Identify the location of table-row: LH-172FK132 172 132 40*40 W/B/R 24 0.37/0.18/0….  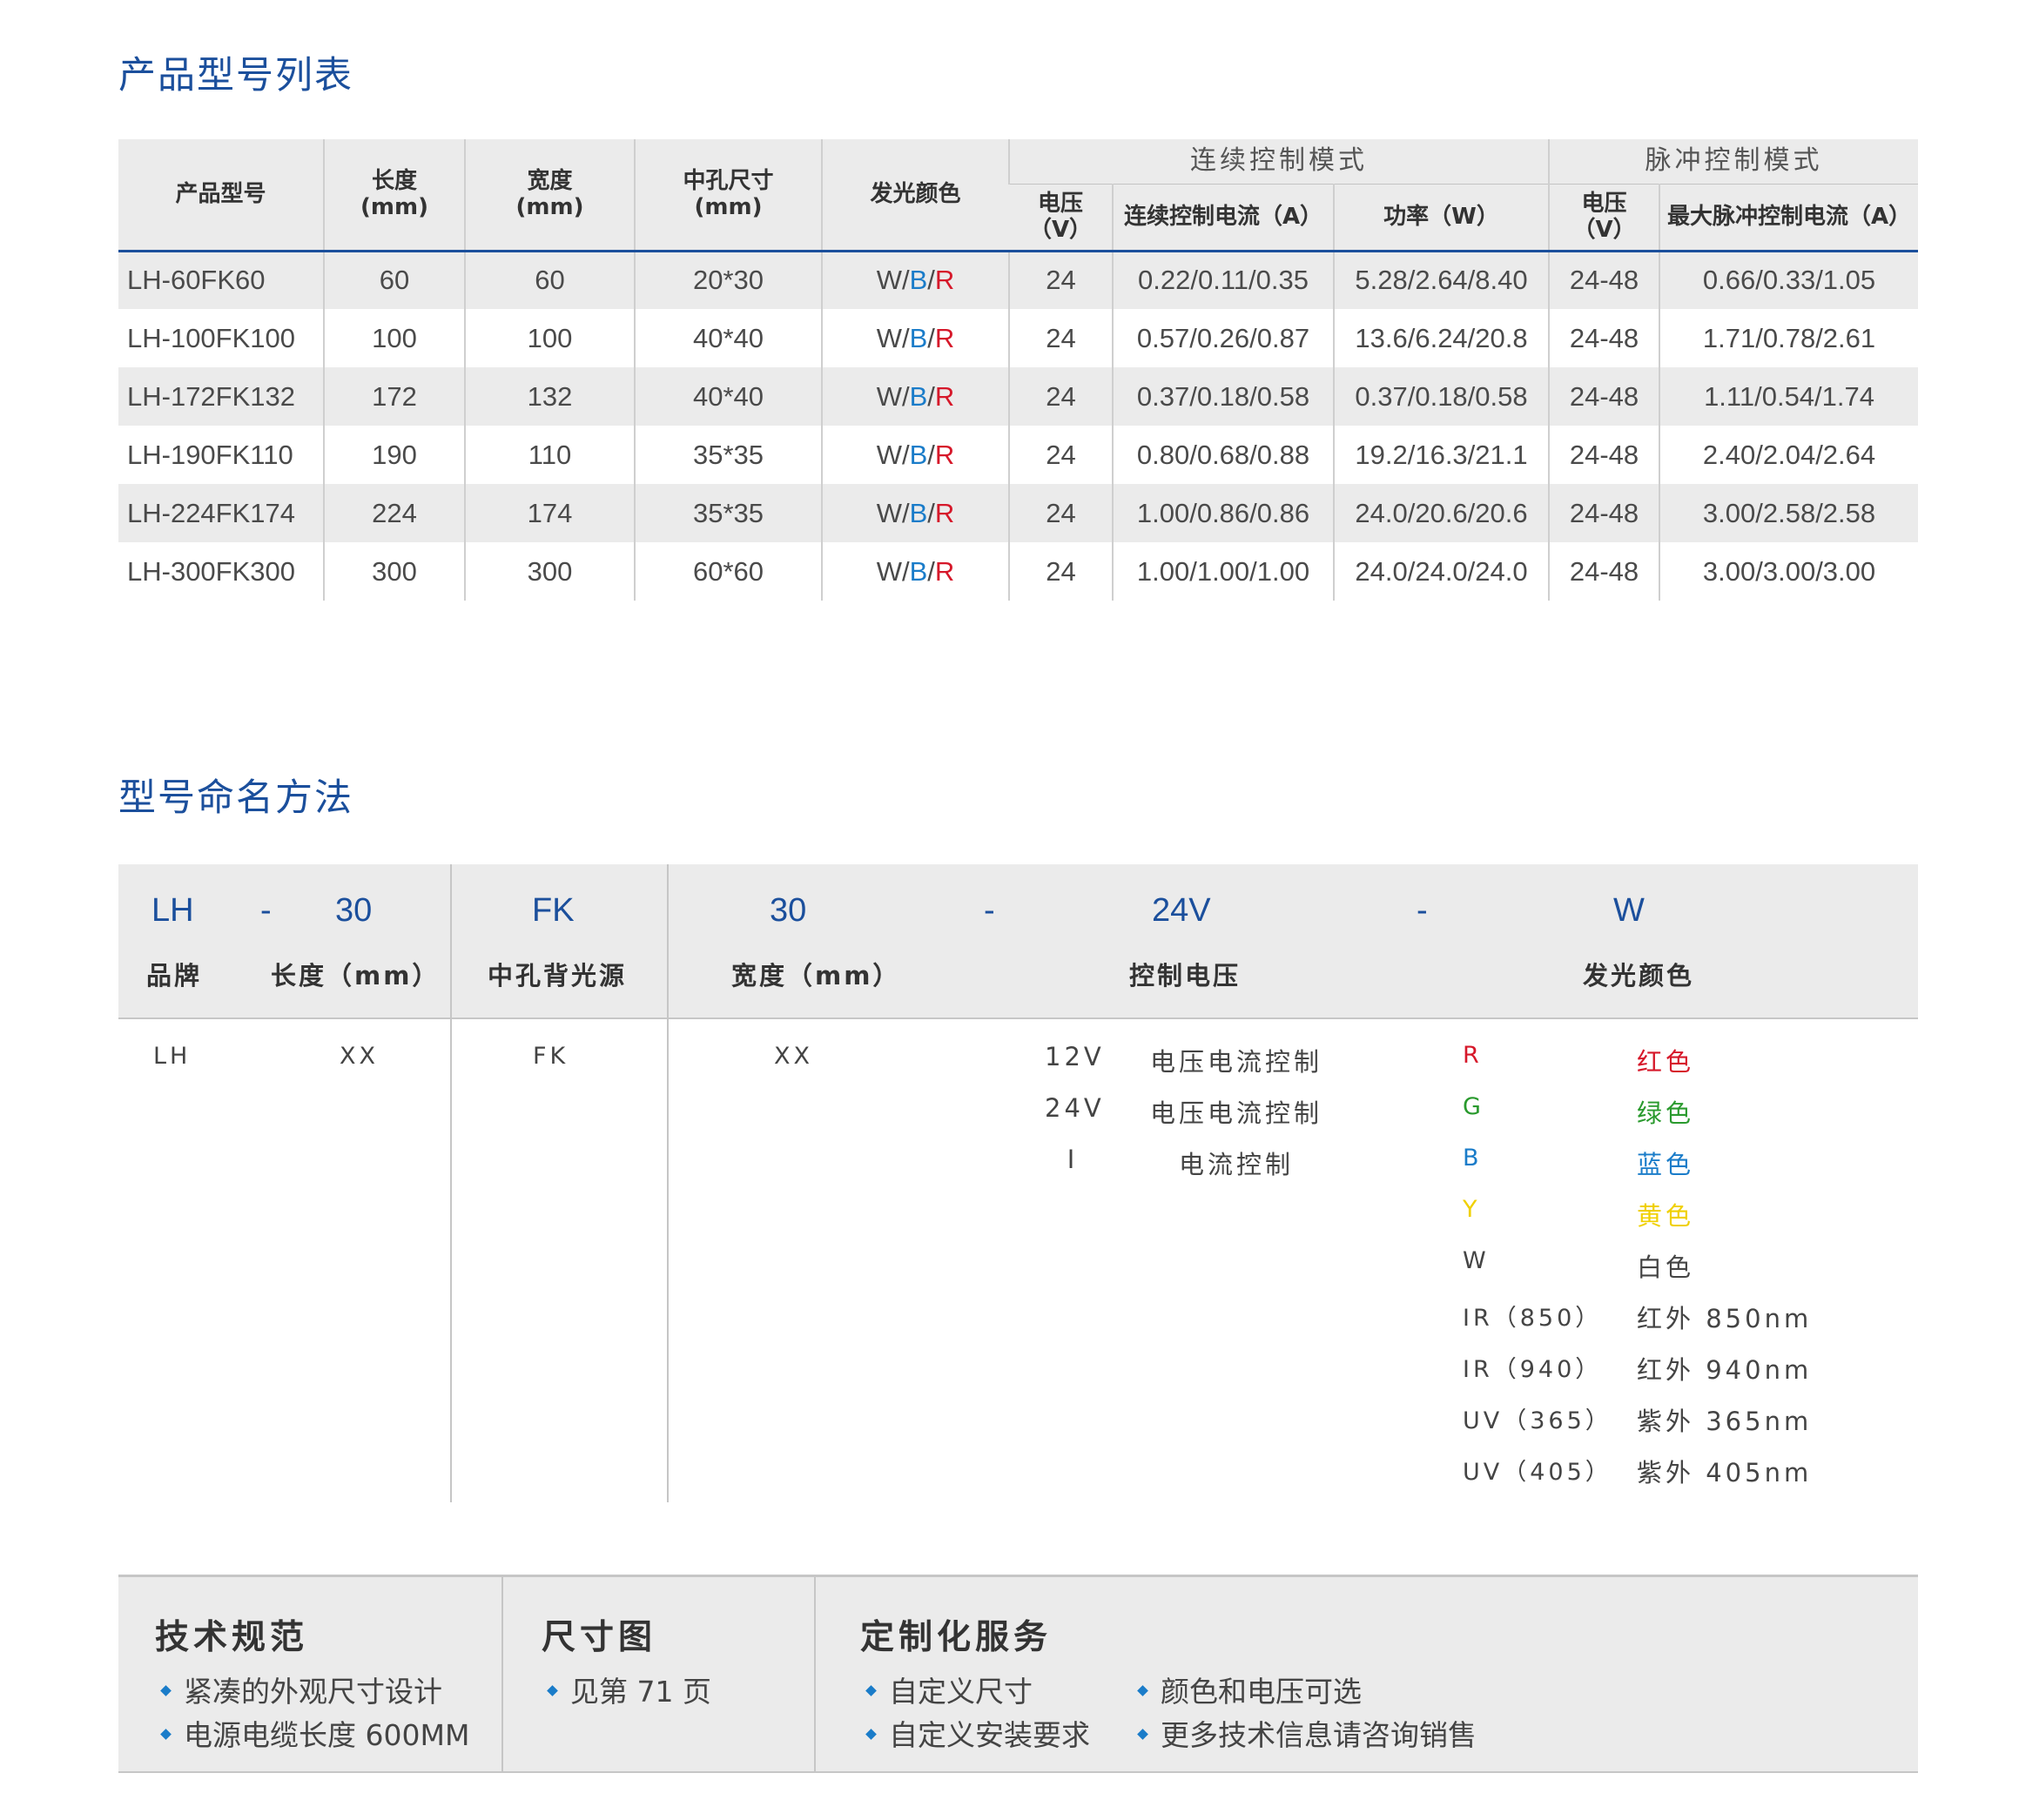
(1019, 396).